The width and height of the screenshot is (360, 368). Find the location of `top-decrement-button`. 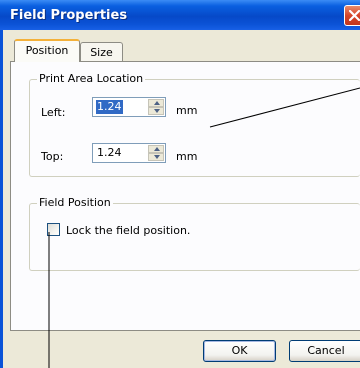

top-decrement-button is located at coordinates (156, 157).